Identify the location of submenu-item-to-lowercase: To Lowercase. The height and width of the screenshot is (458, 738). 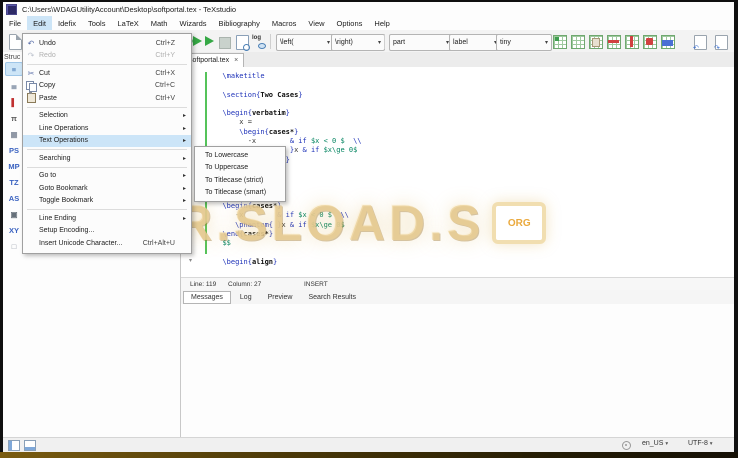
(240, 155).